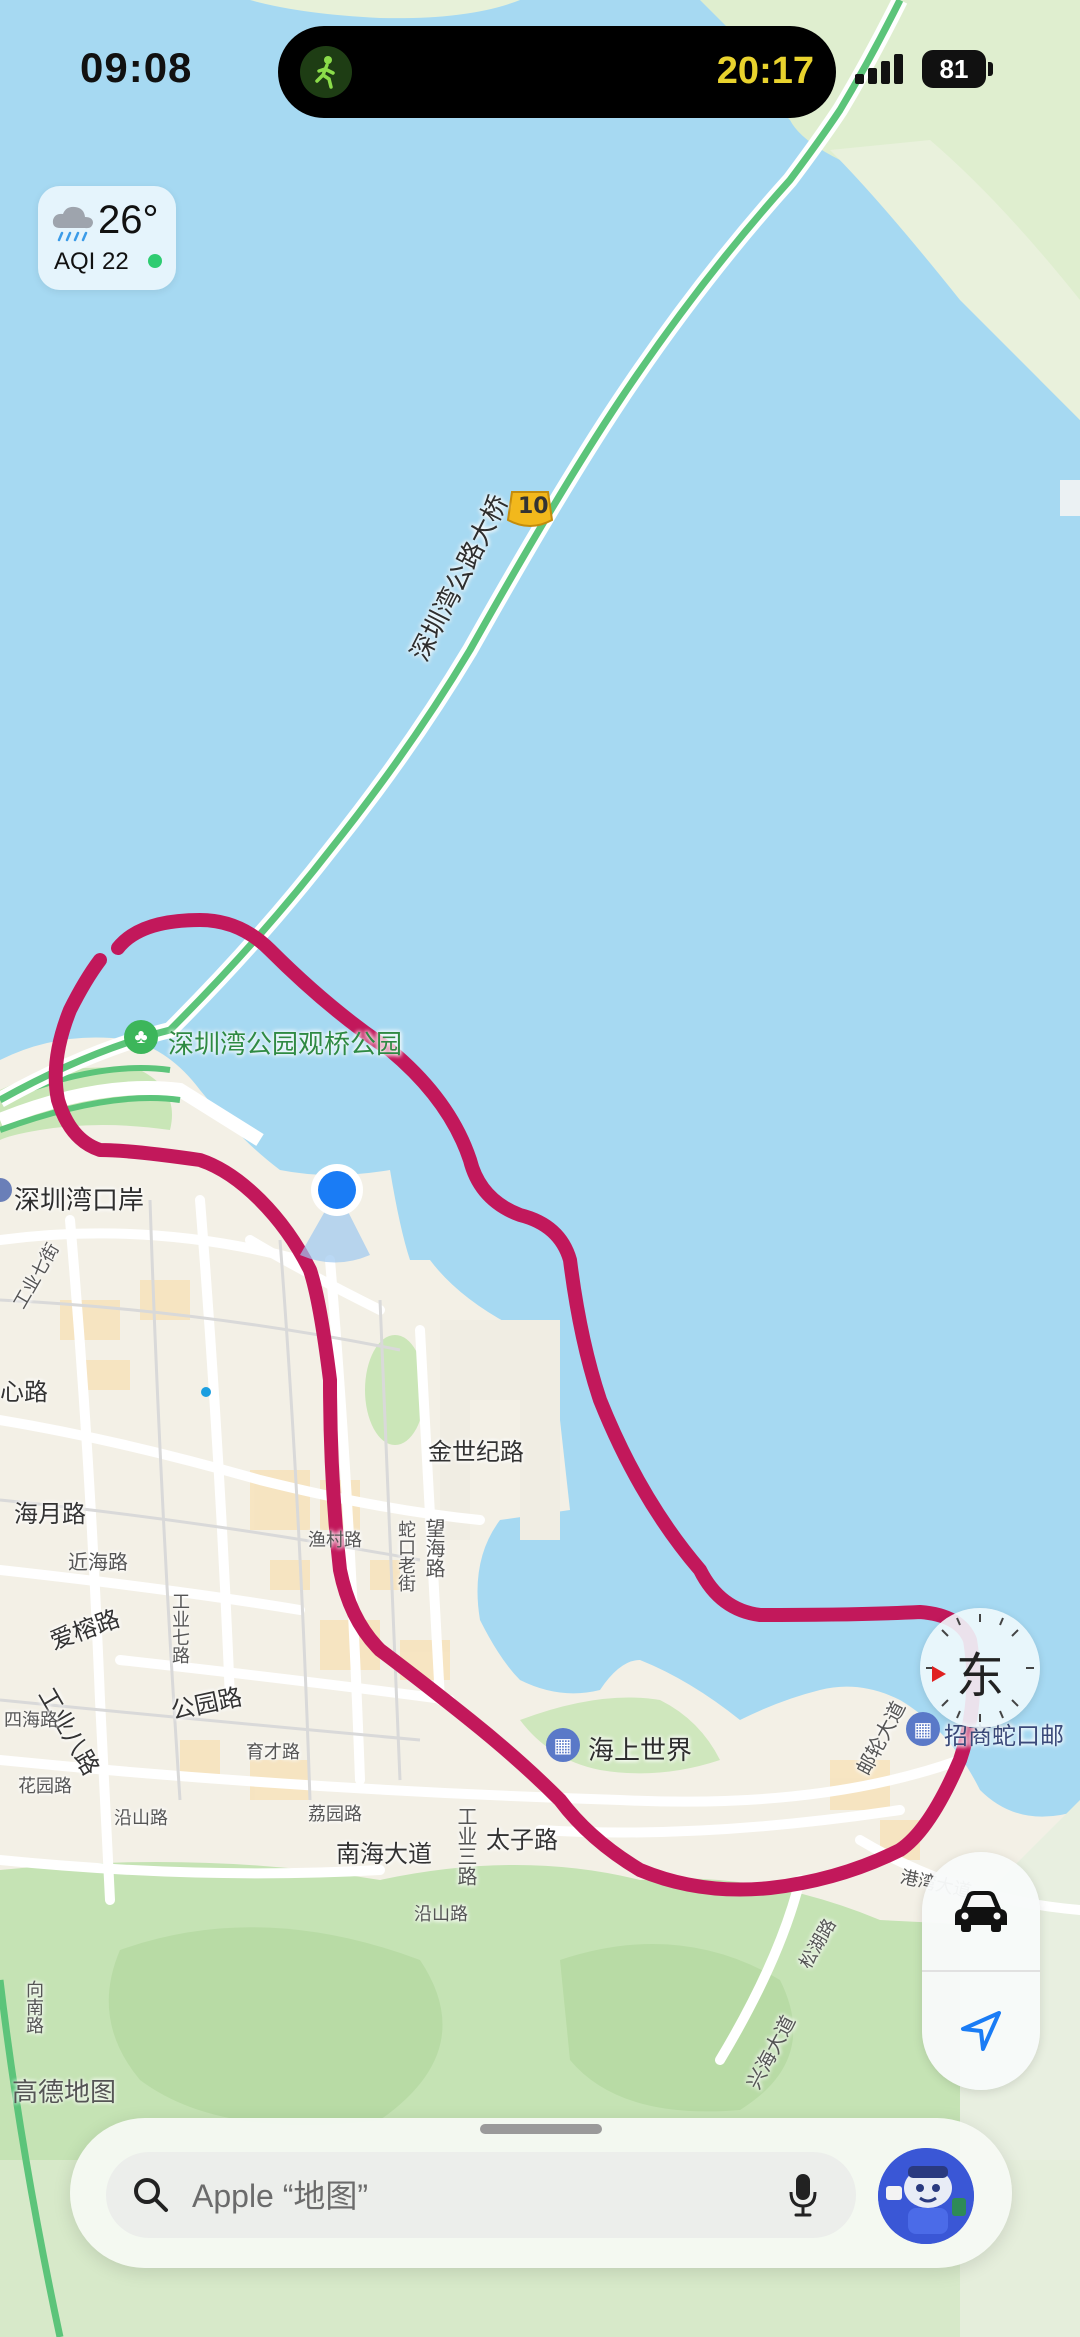  I want to click on battery-indicator: 81, so click(954, 69).